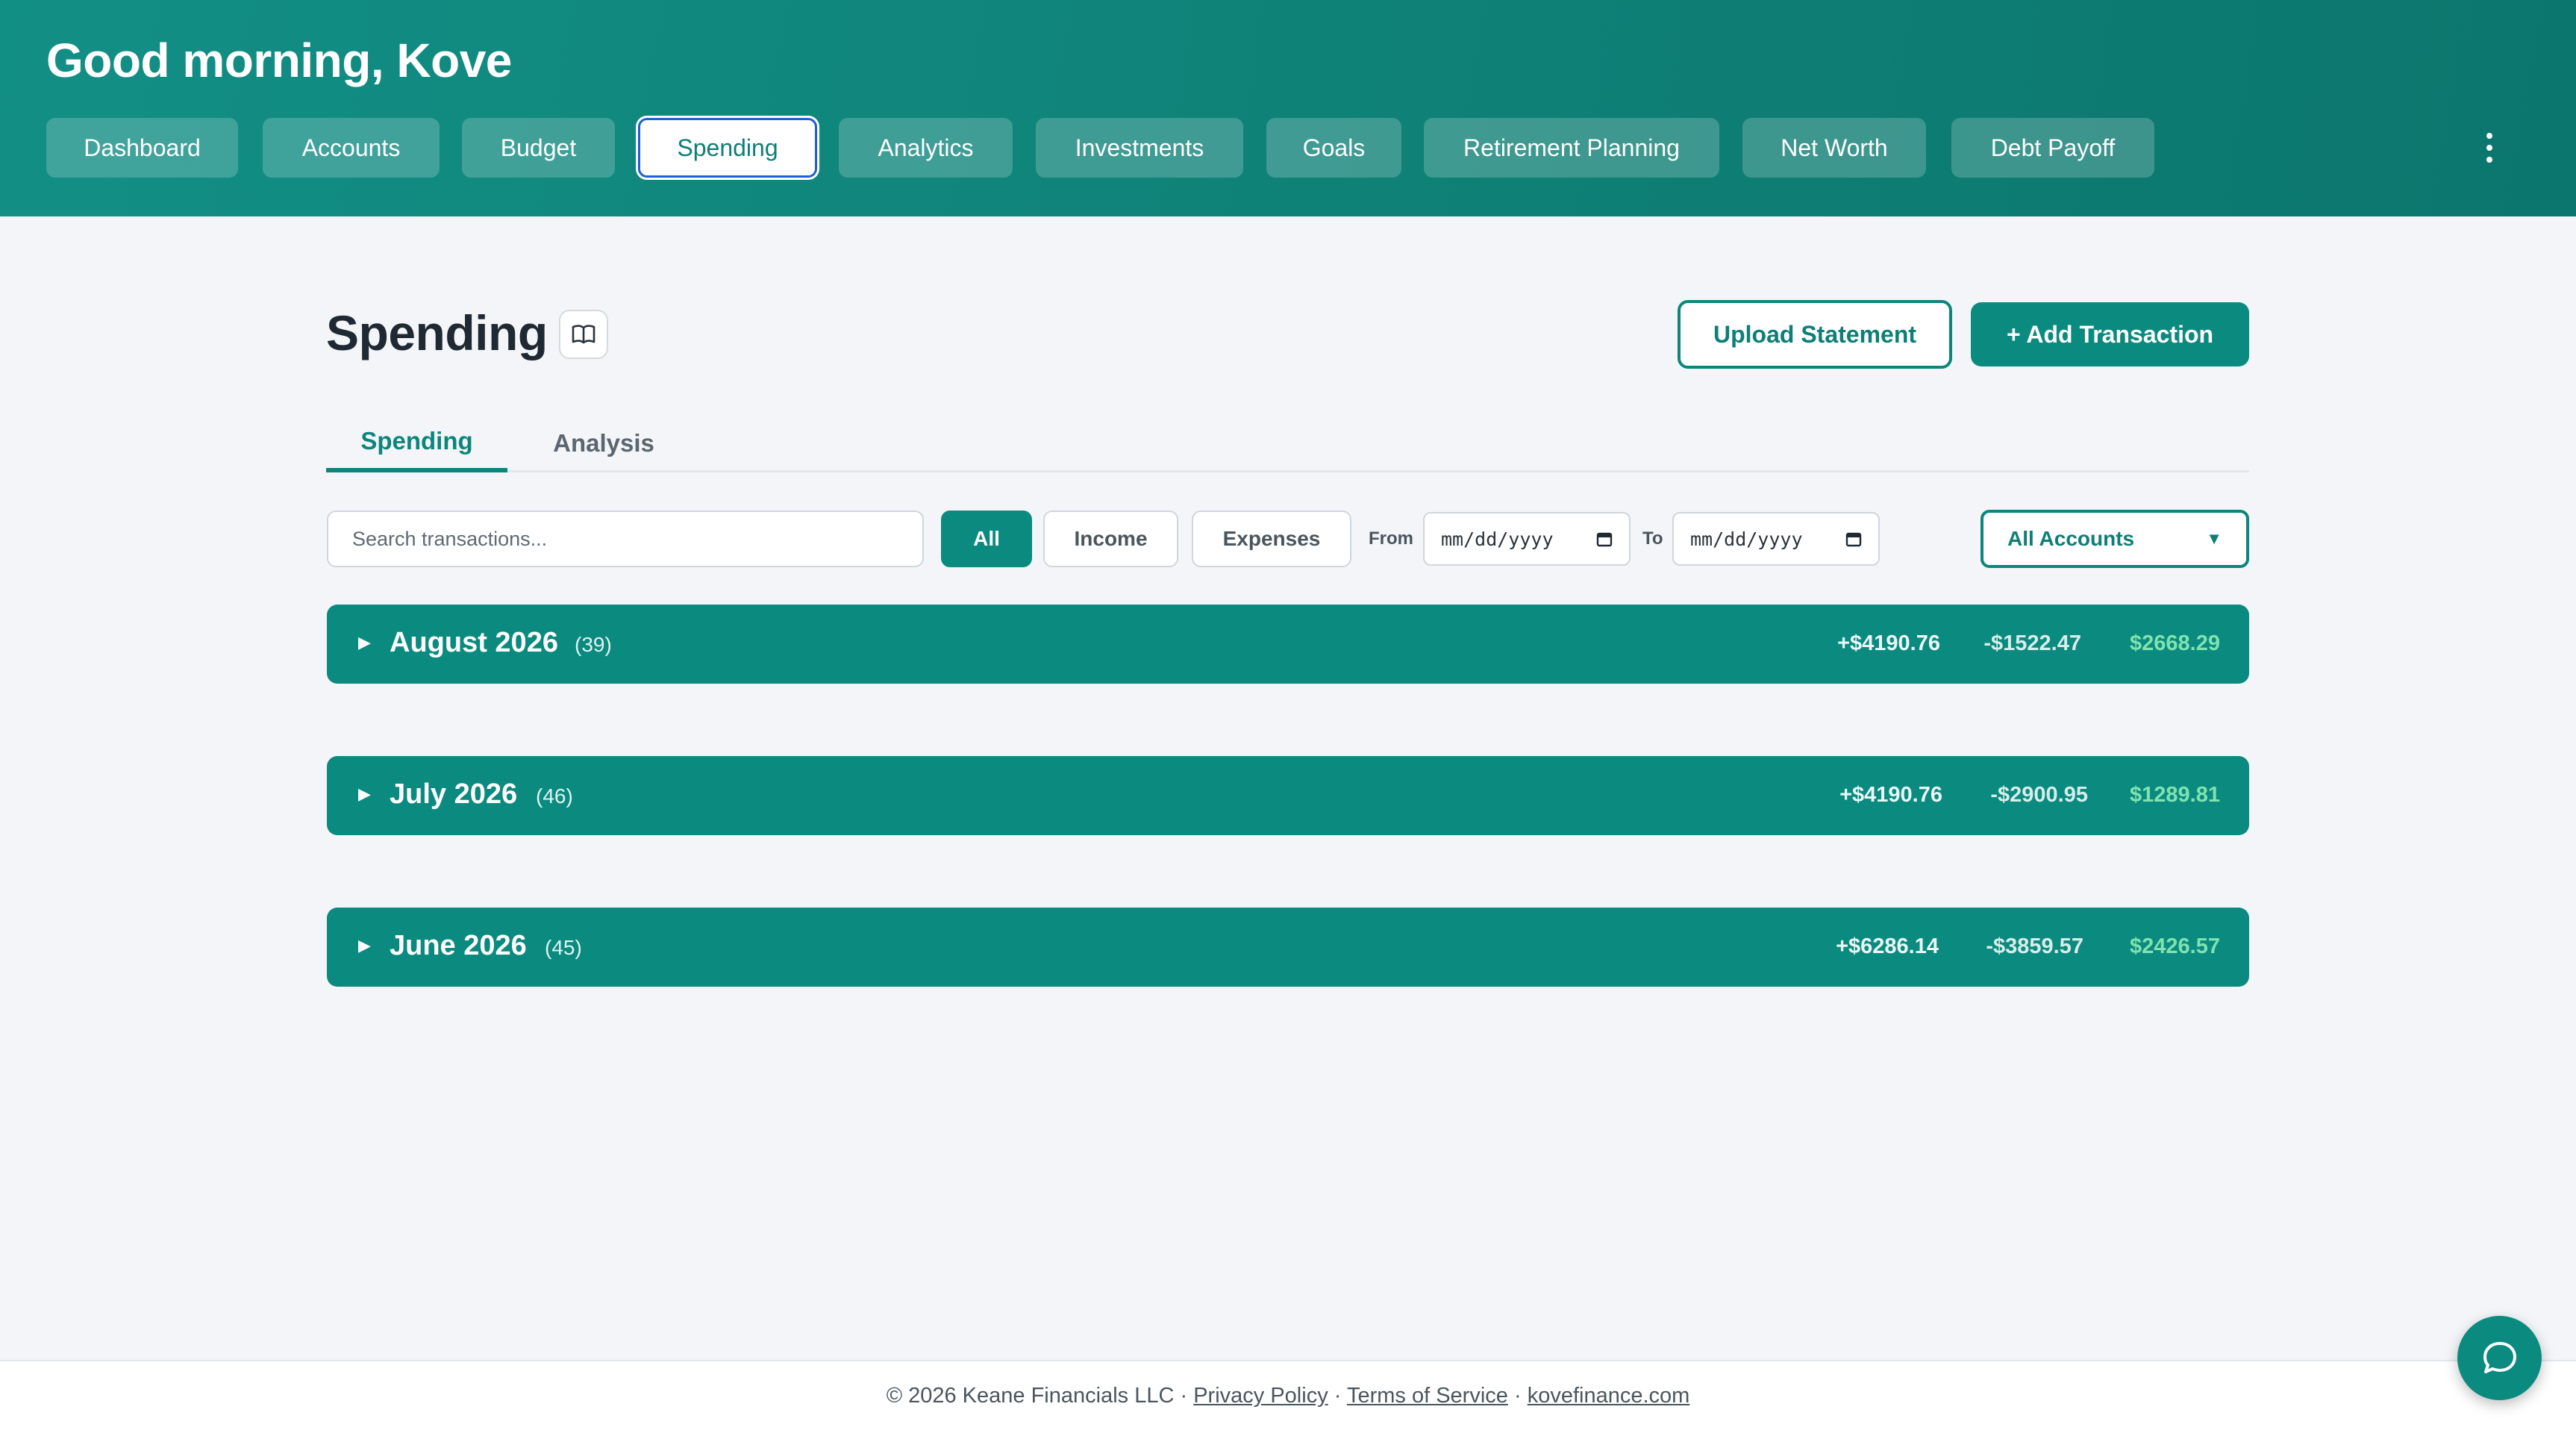 The height and width of the screenshot is (1436, 2576). Describe the element at coordinates (2175, 643) in the screenshot. I see `month-net: $2668.29` at that location.